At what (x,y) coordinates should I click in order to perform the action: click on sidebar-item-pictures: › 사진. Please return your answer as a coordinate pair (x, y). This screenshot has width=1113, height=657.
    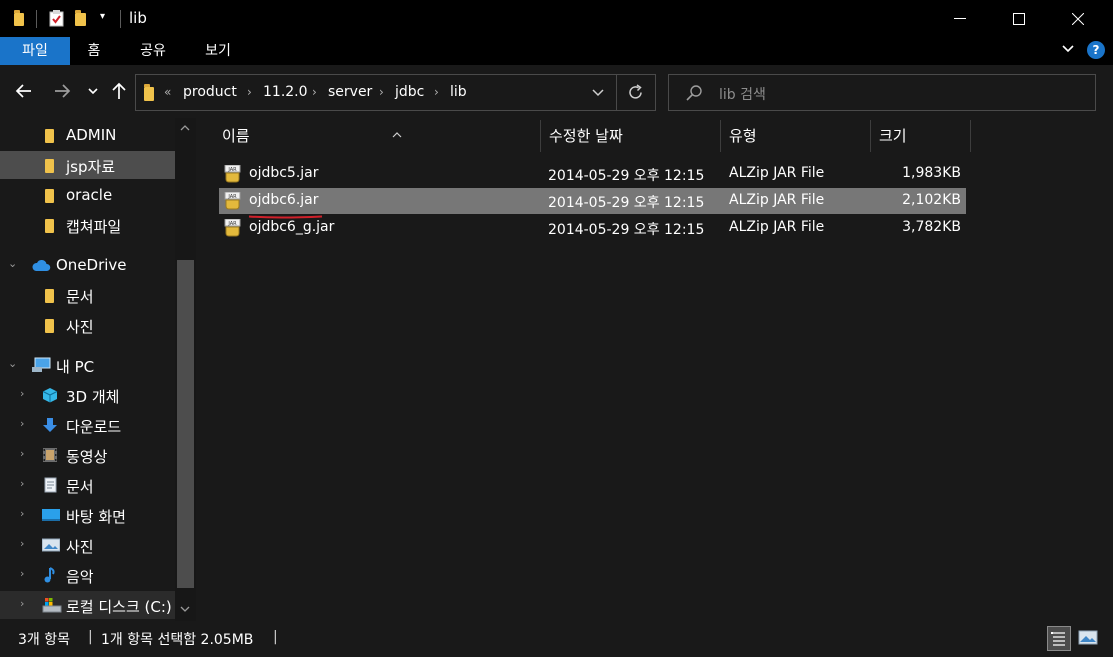
    Looking at the image, I should click on (87, 545).